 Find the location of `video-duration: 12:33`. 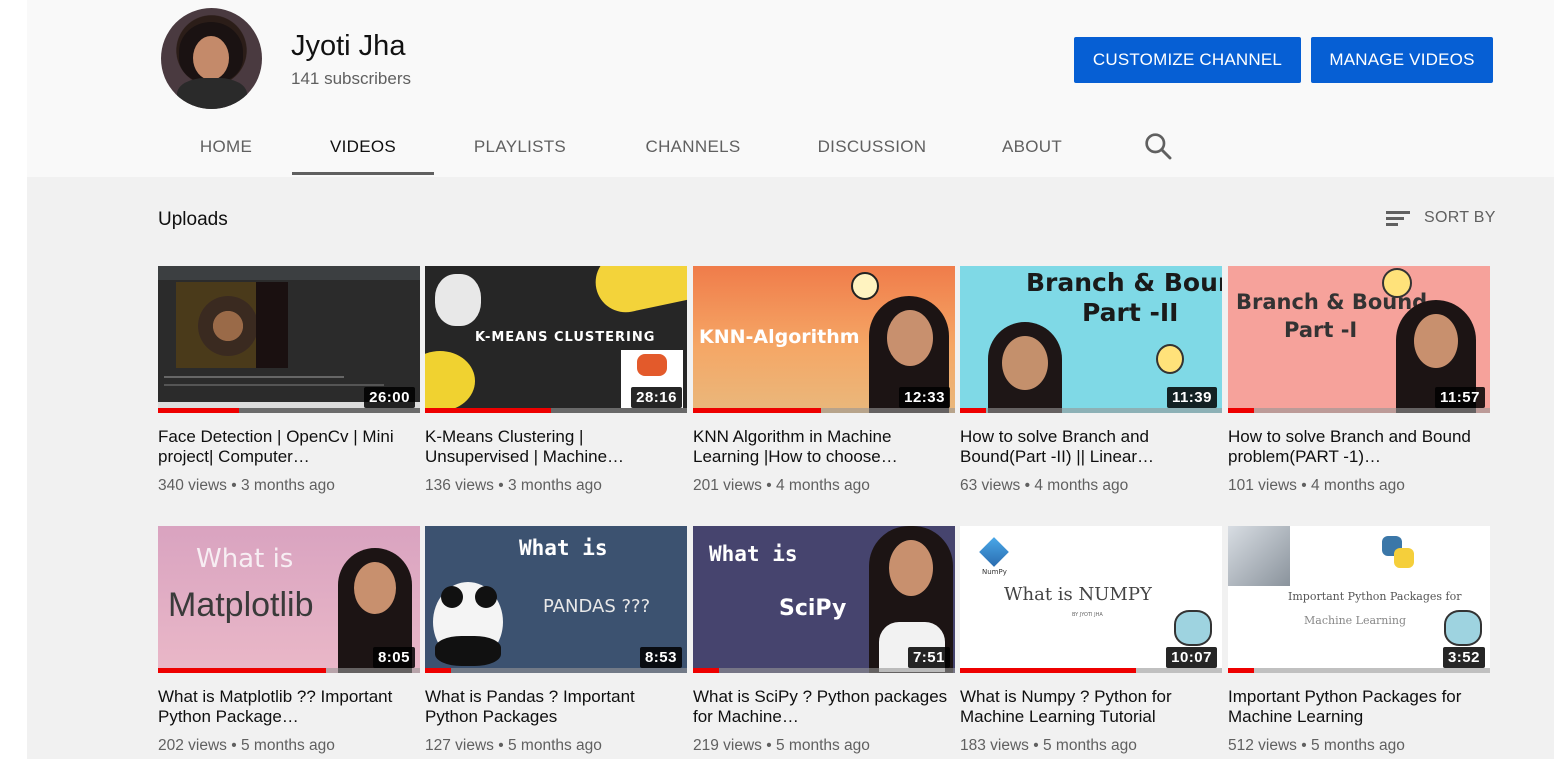

video-duration: 12:33 is located at coordinates (924, 397).